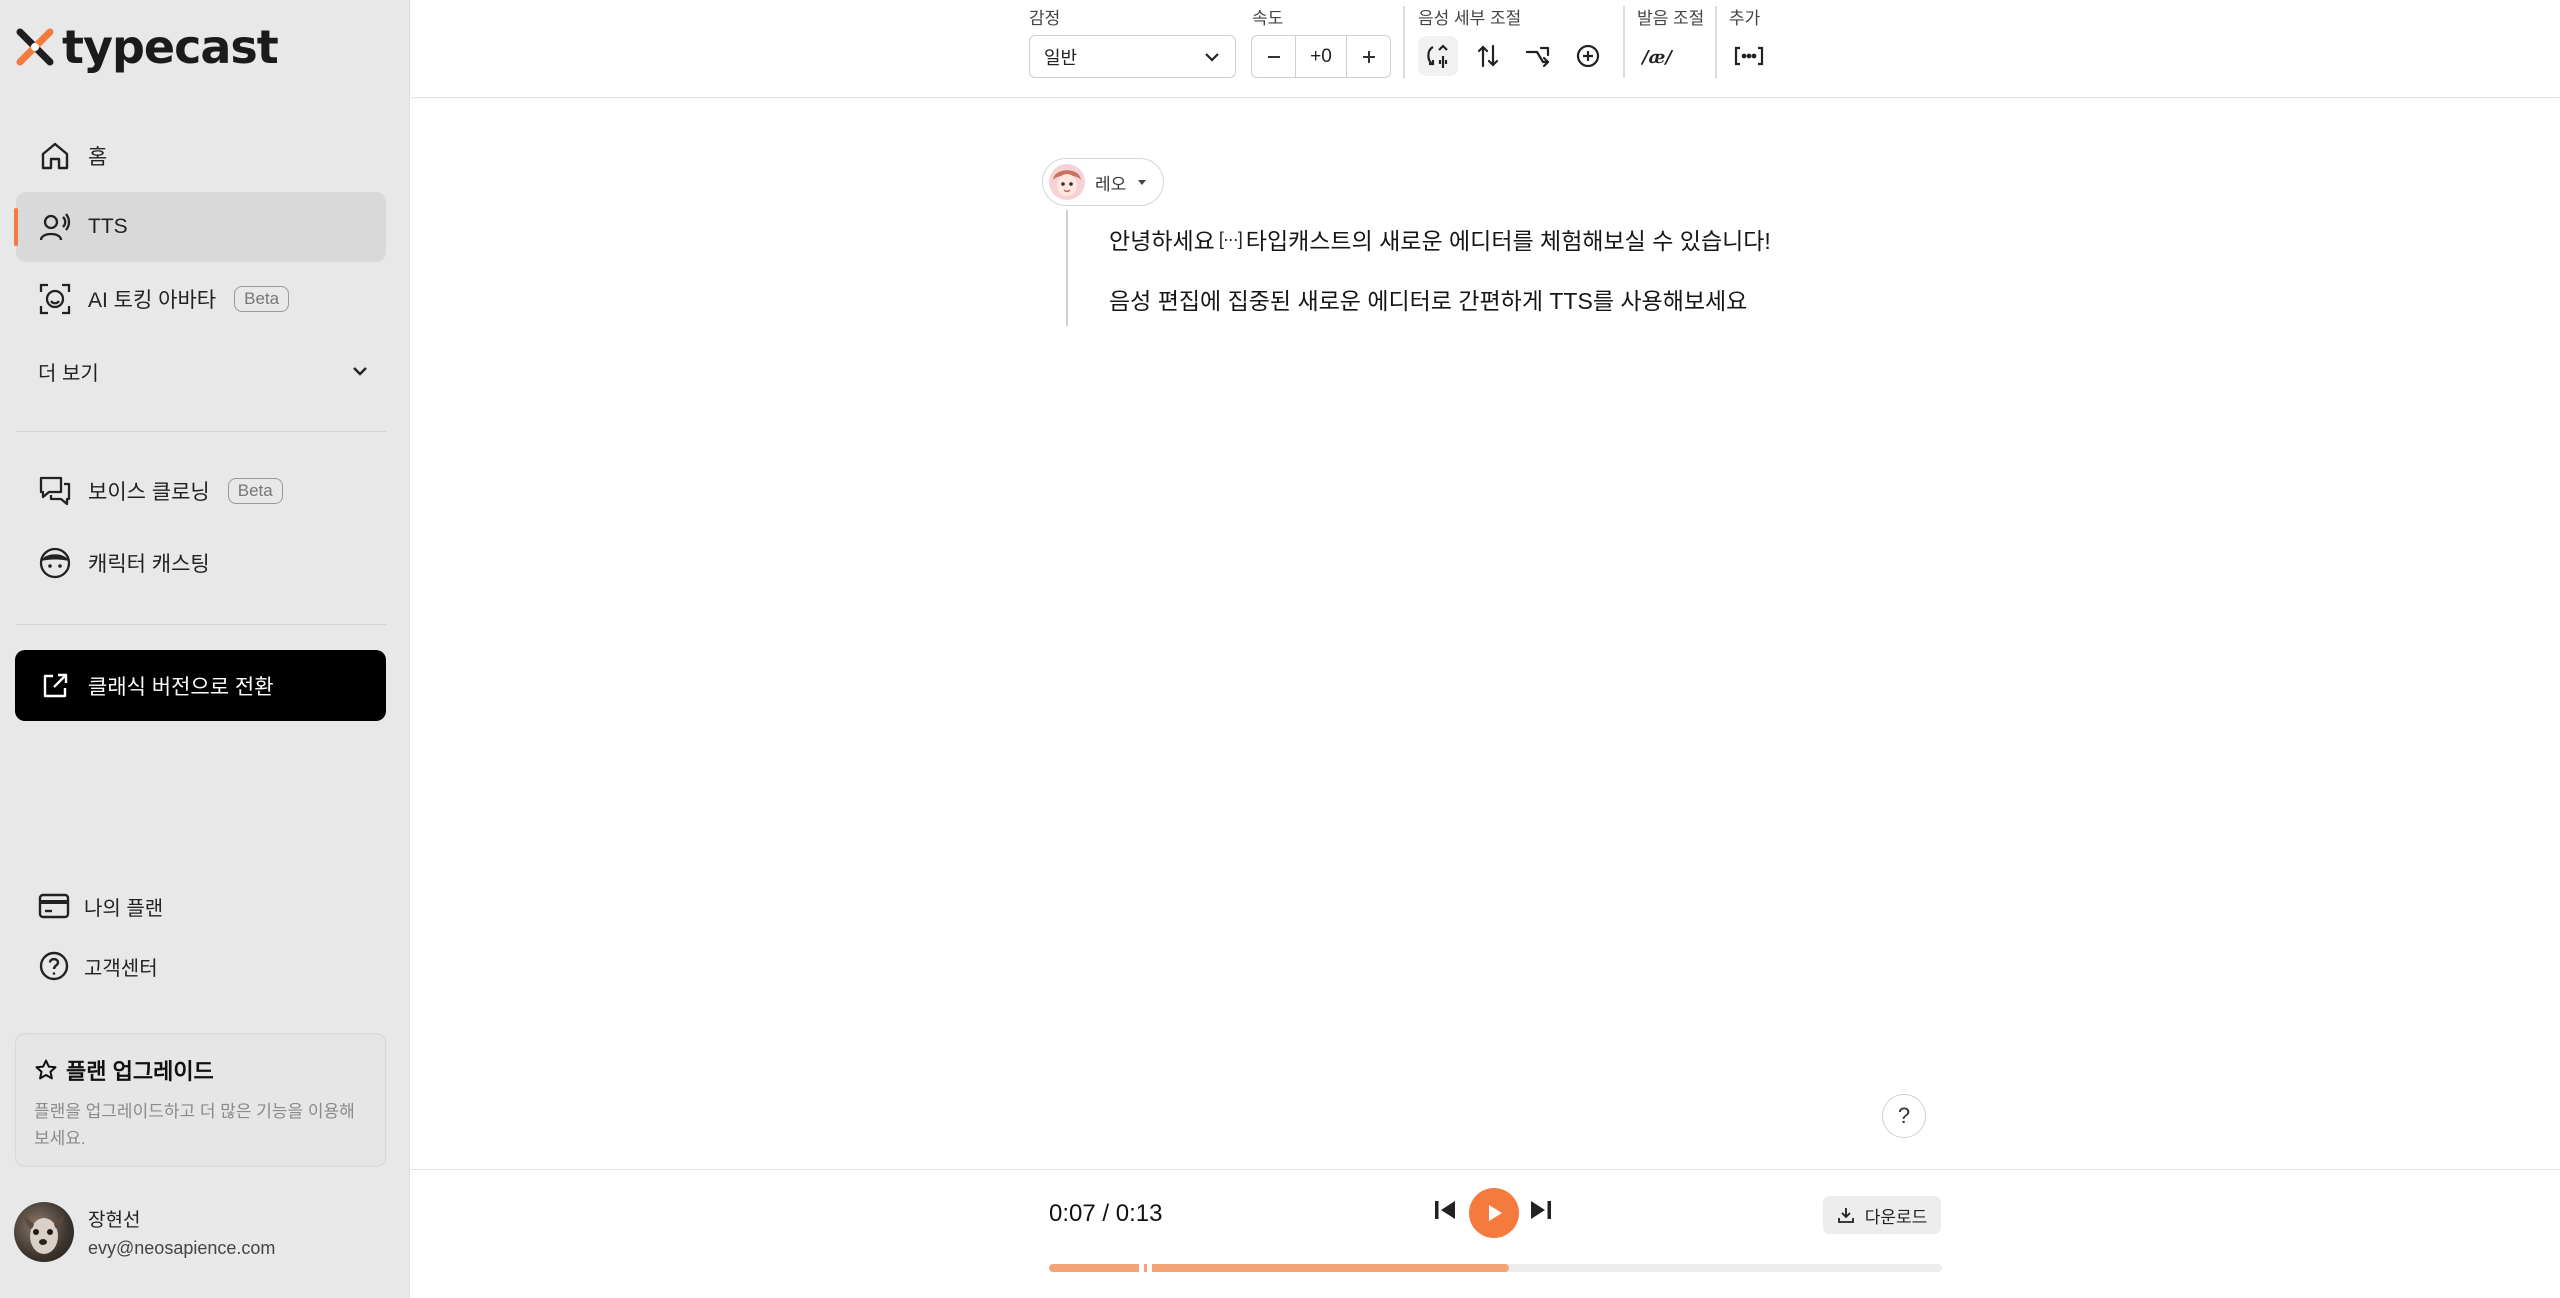  I want to click on plus-icon, so click(1368, 56).